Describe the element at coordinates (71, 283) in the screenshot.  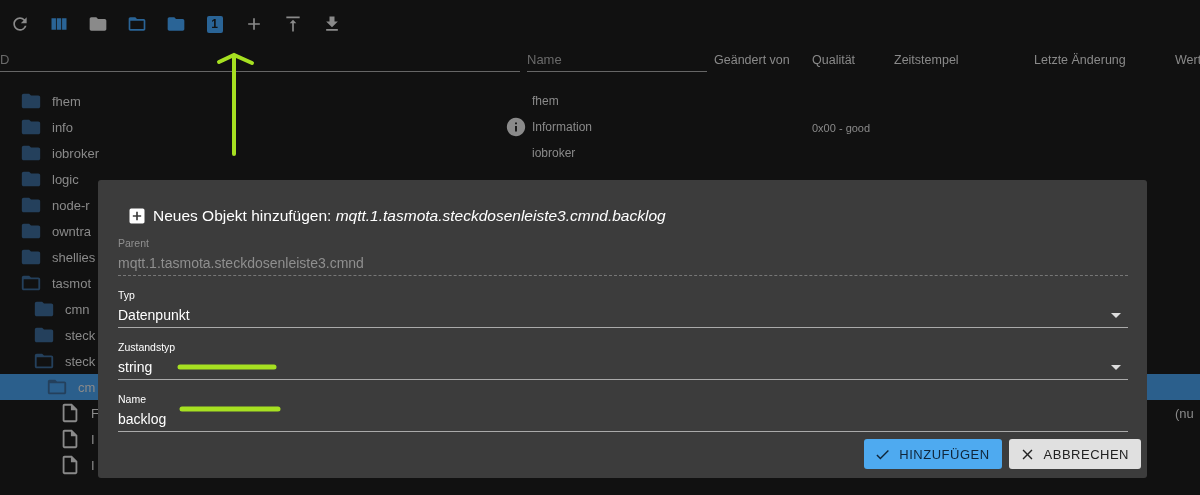
I see `tree-item-label: tasmot` at that location.